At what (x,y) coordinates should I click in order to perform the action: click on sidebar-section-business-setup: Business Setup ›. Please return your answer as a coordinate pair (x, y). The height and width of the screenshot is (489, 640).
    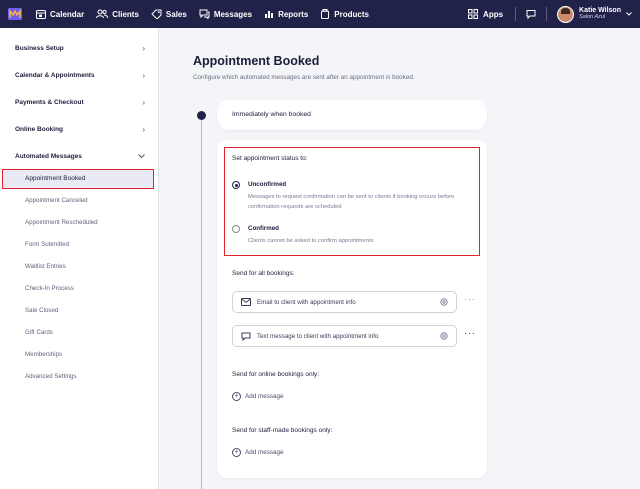
    Looking at the image, I should click on (80, 48).